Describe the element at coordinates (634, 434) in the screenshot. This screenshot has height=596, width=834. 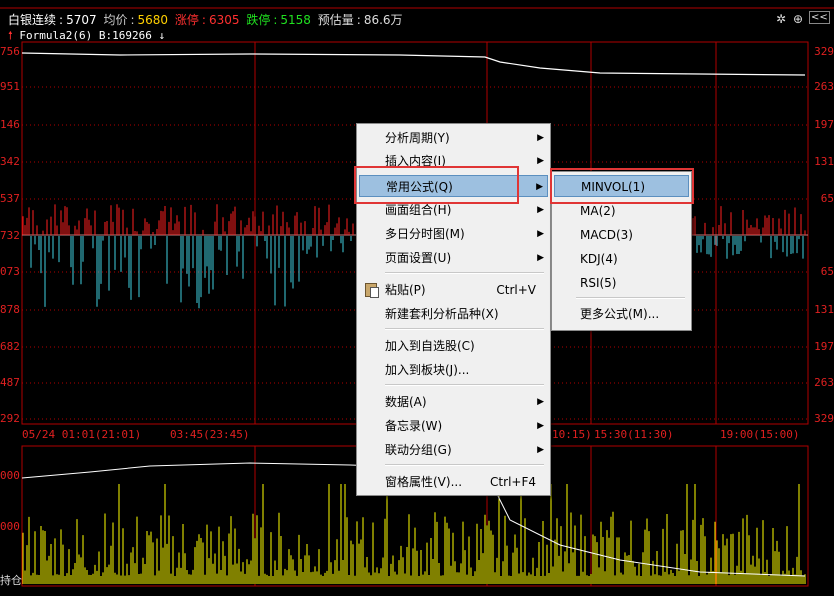
I see `x-label: 15:30(11:30)` at that location.